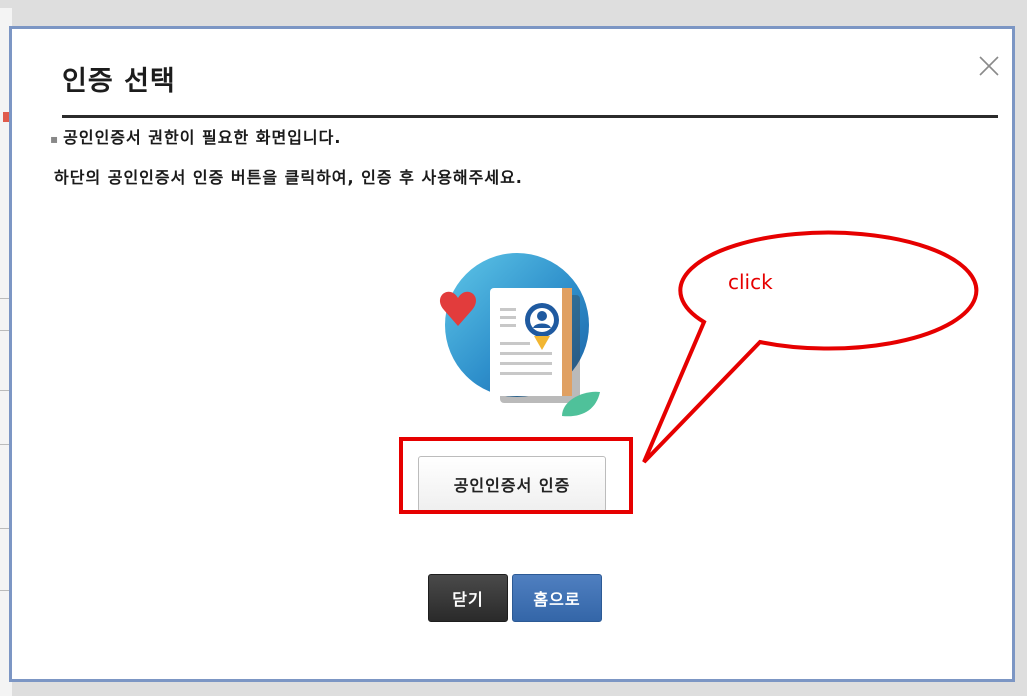 The height and width of the screenshot is (696, 1027). Describe the element at coordinates (288, 177) in the screenshot. I see `message-line-2: 하단의 공인인증서 인증 버튼을 클릭하여, 인증 후 사용해주세요.` at that location.